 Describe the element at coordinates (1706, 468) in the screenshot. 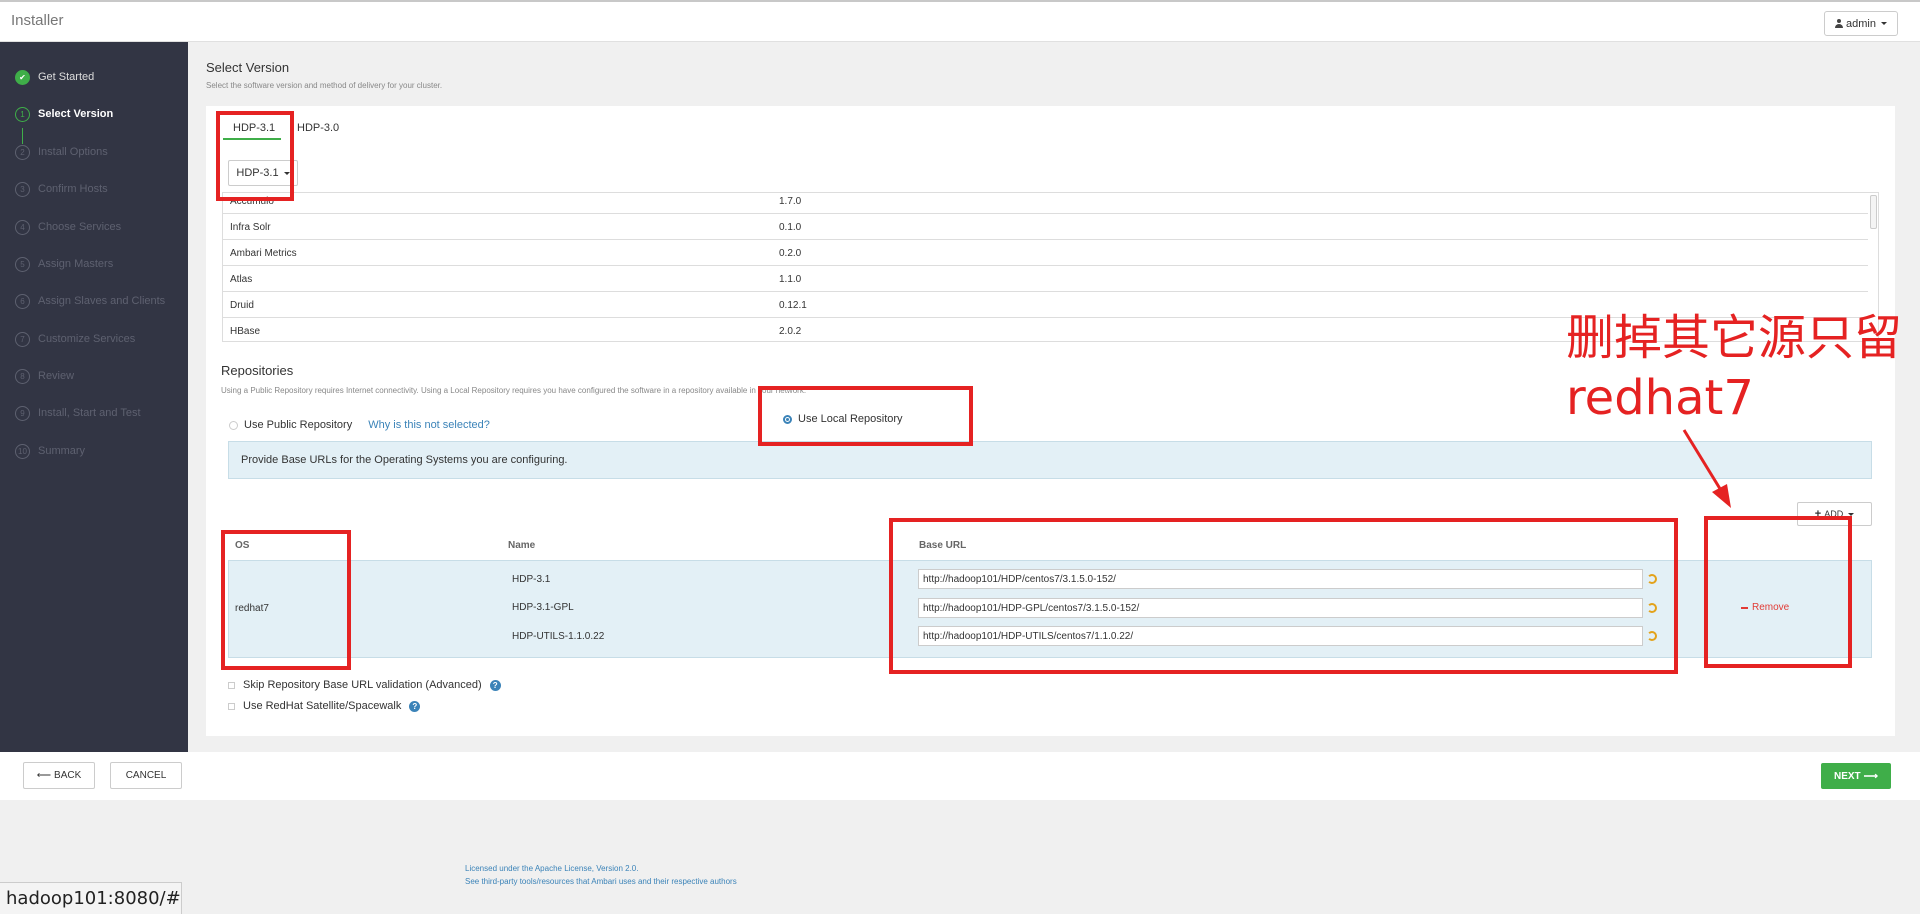

I see `annotation-arrow` at that location.